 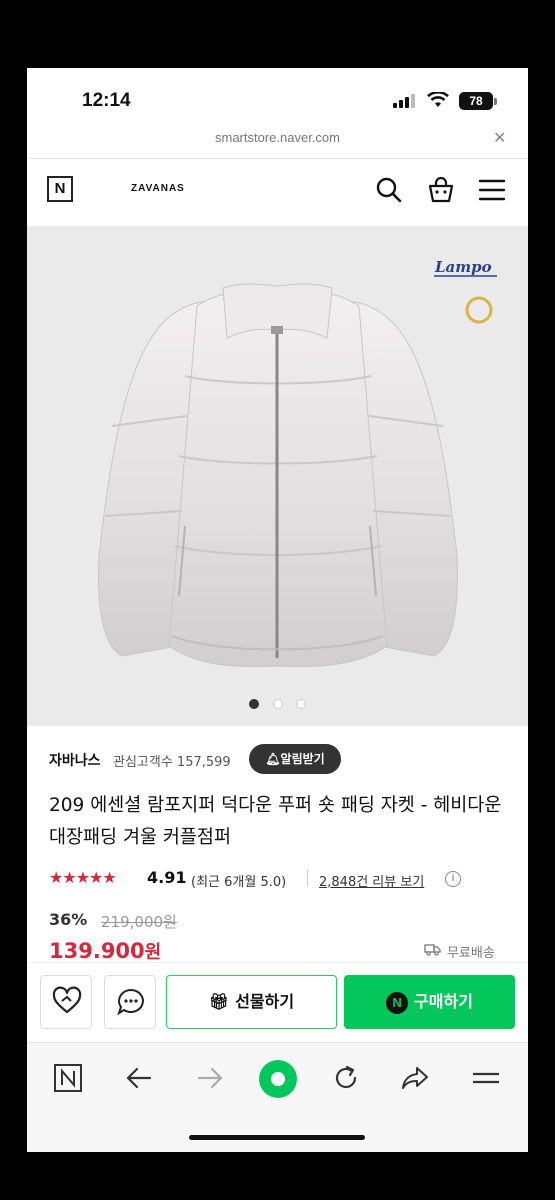 I want to click on share-icon, so click(x=415, y=1078).